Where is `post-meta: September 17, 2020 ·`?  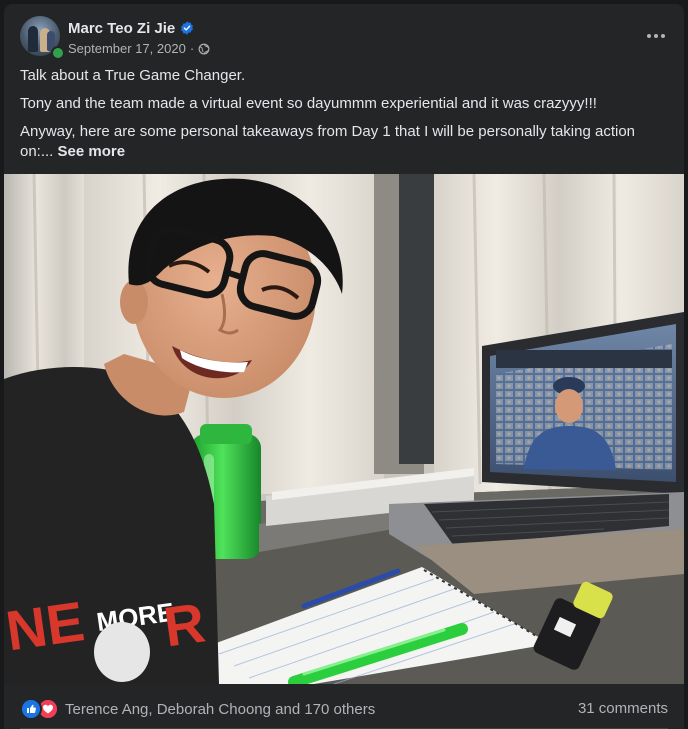
post-meta: September 17, 2020 · is located at coordinates (139, 48).